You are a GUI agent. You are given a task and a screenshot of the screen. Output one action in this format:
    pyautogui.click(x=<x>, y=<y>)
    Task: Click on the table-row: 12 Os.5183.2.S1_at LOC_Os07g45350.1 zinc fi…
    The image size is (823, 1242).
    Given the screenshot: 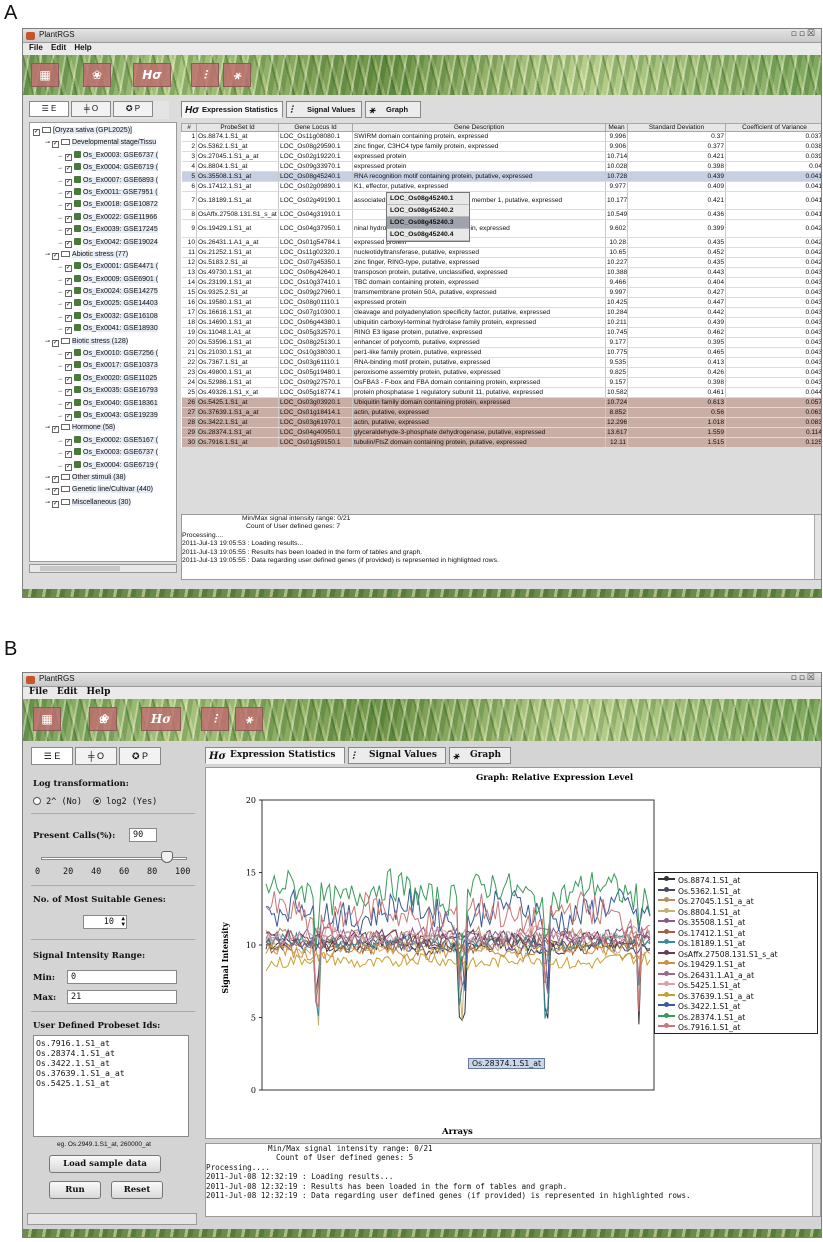 What is the action you would take?
    pyautogui.click(x=501, y=262)
    